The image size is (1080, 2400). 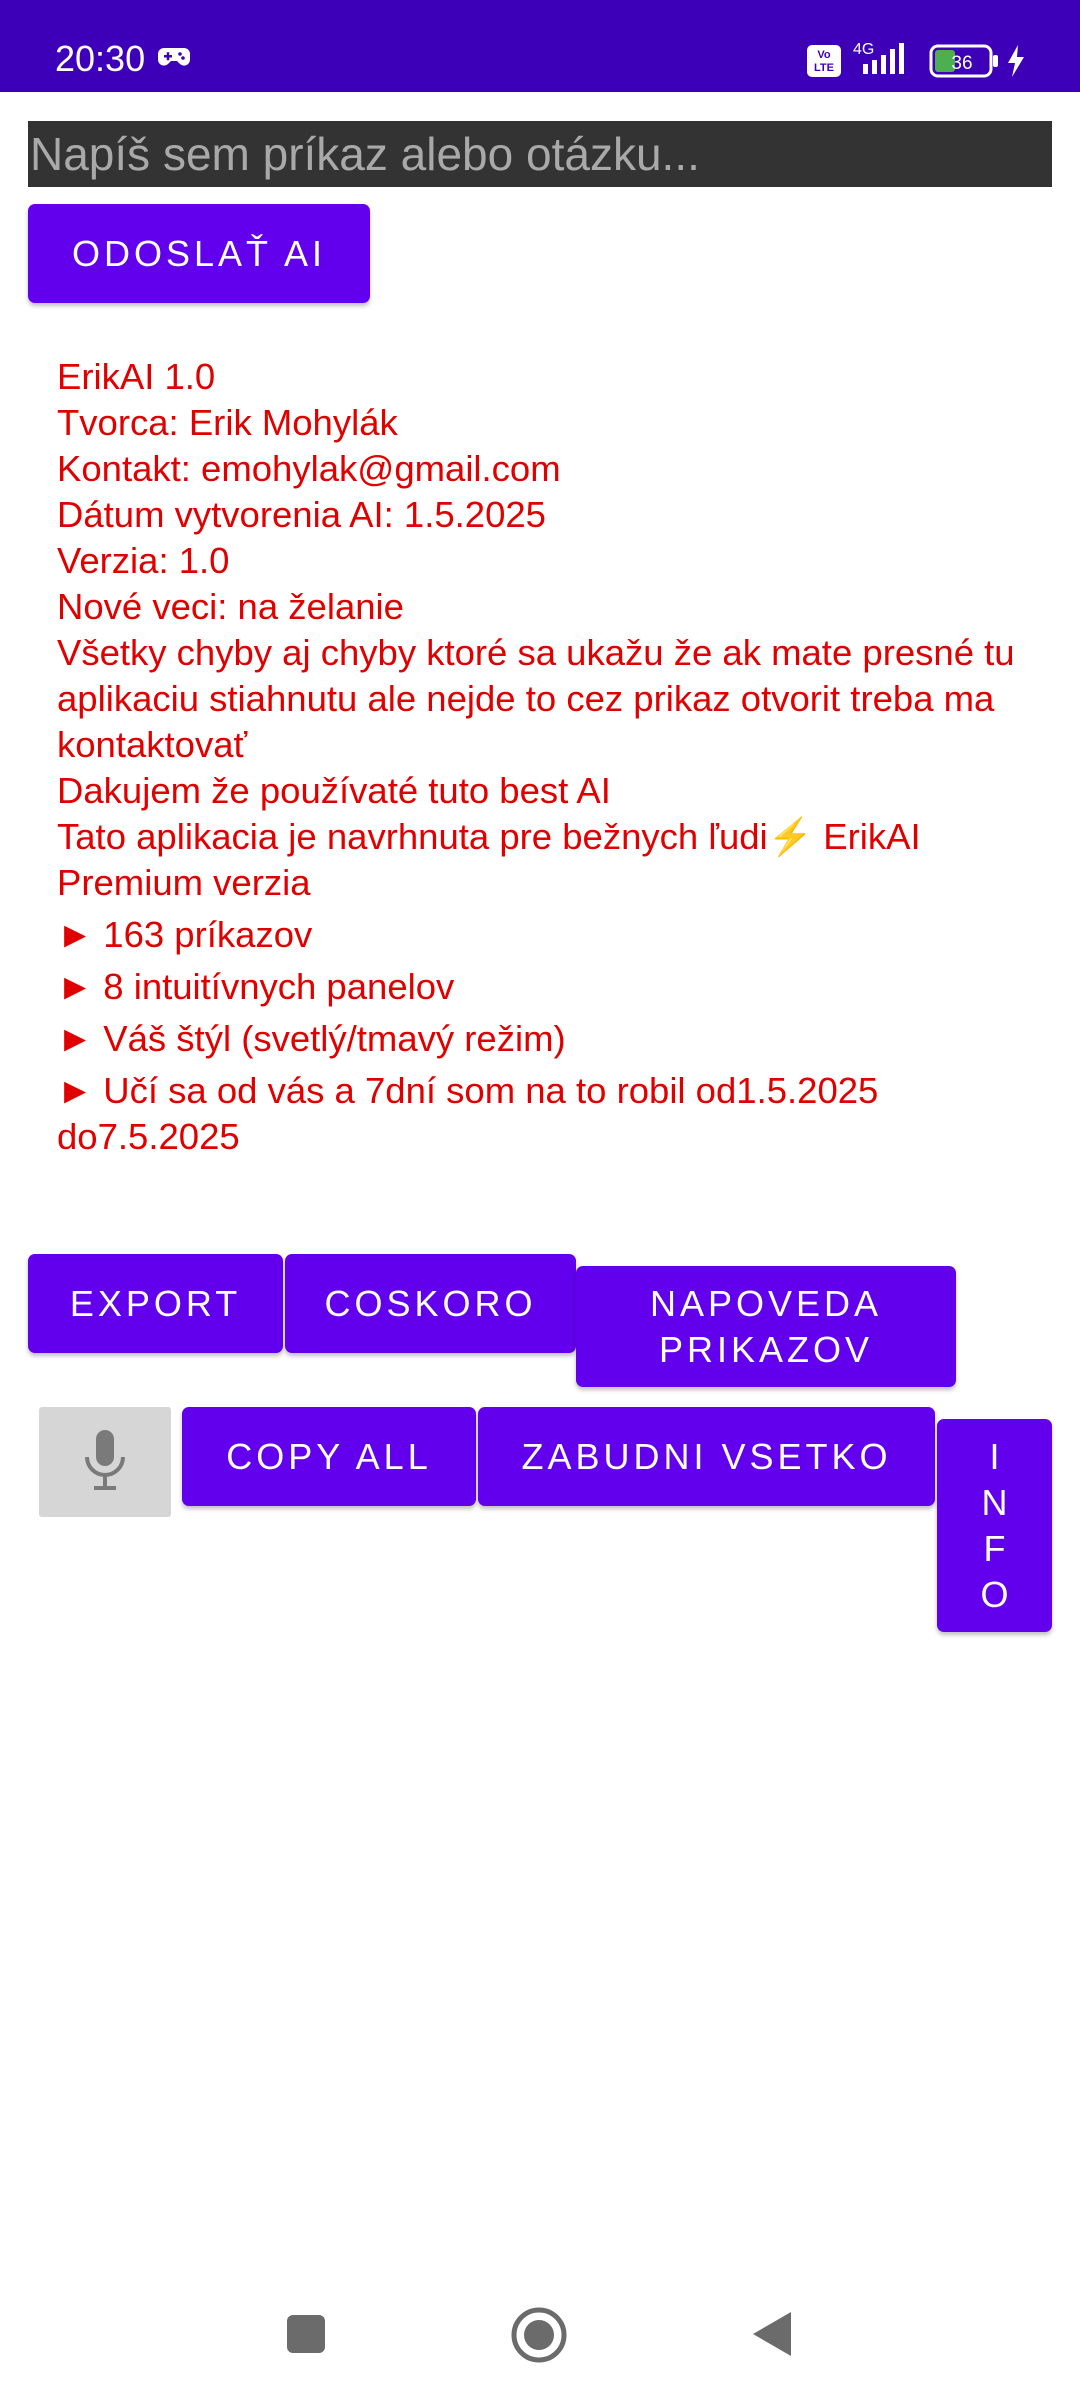 I want to click on charging-icon, so click(x=1016, y=61).